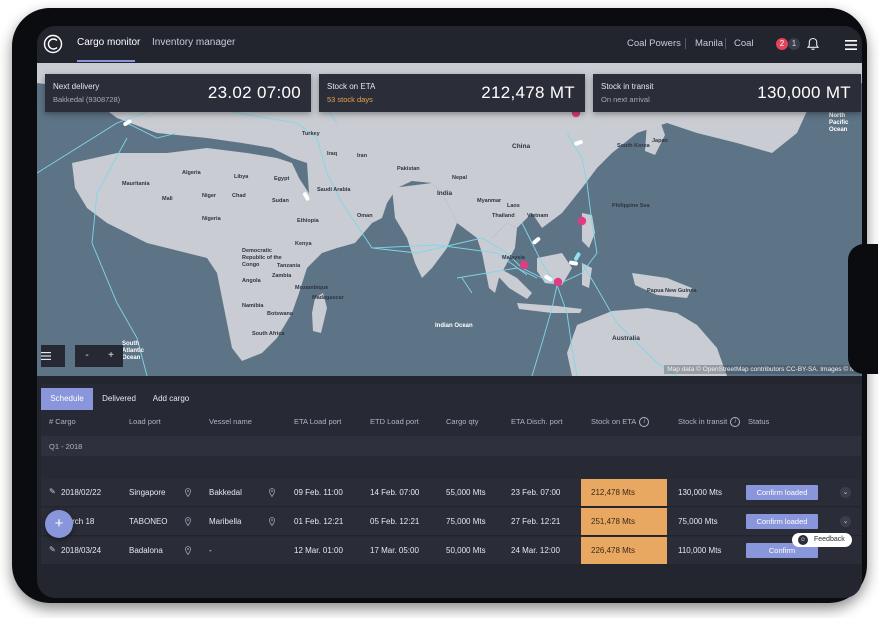 Image resolution: width=879 pixels, height=618 pixels. I want to click on notice-count-badge: 1, so click(794, 44).